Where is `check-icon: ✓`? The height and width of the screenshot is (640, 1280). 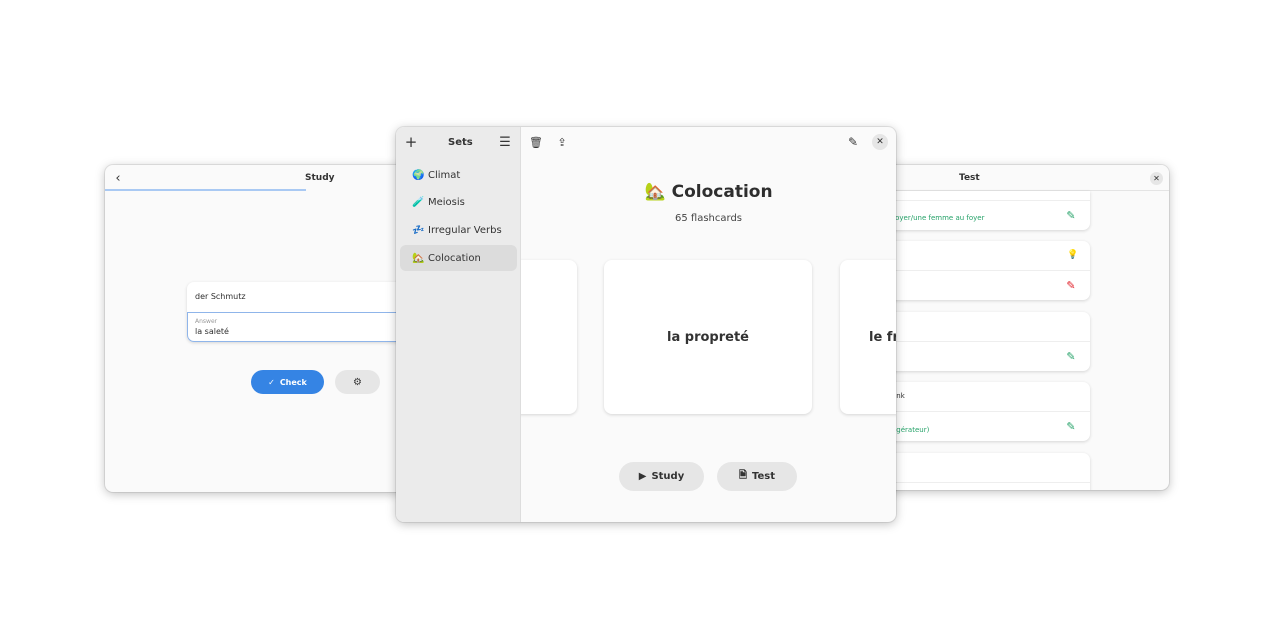 check-icon: ✓ is located at coordinates (271, 382).